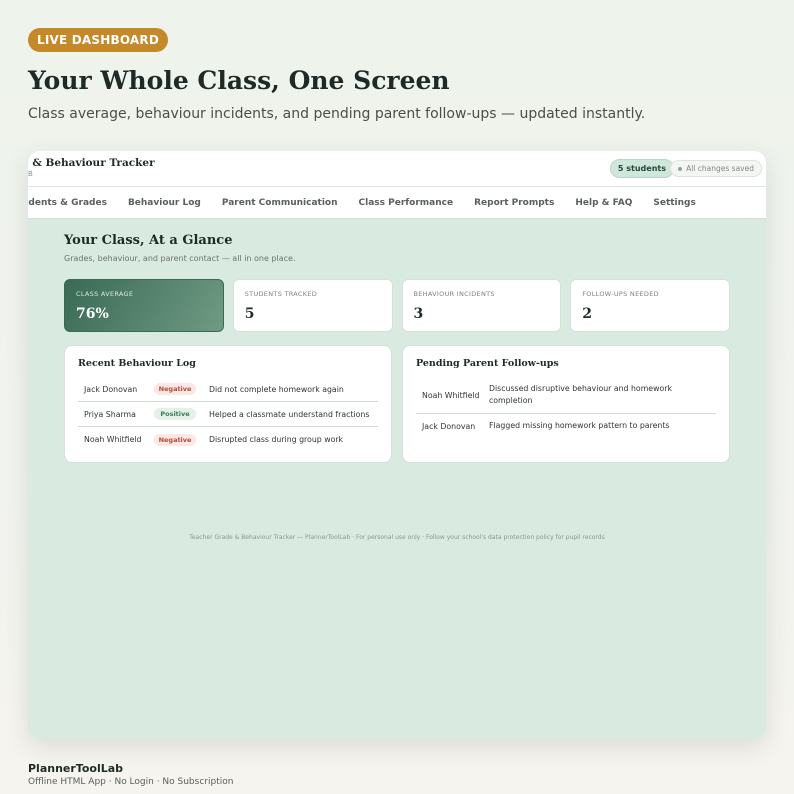 The image size is (794, 794). I want to click on stat-value: 2, so click(587, 314).